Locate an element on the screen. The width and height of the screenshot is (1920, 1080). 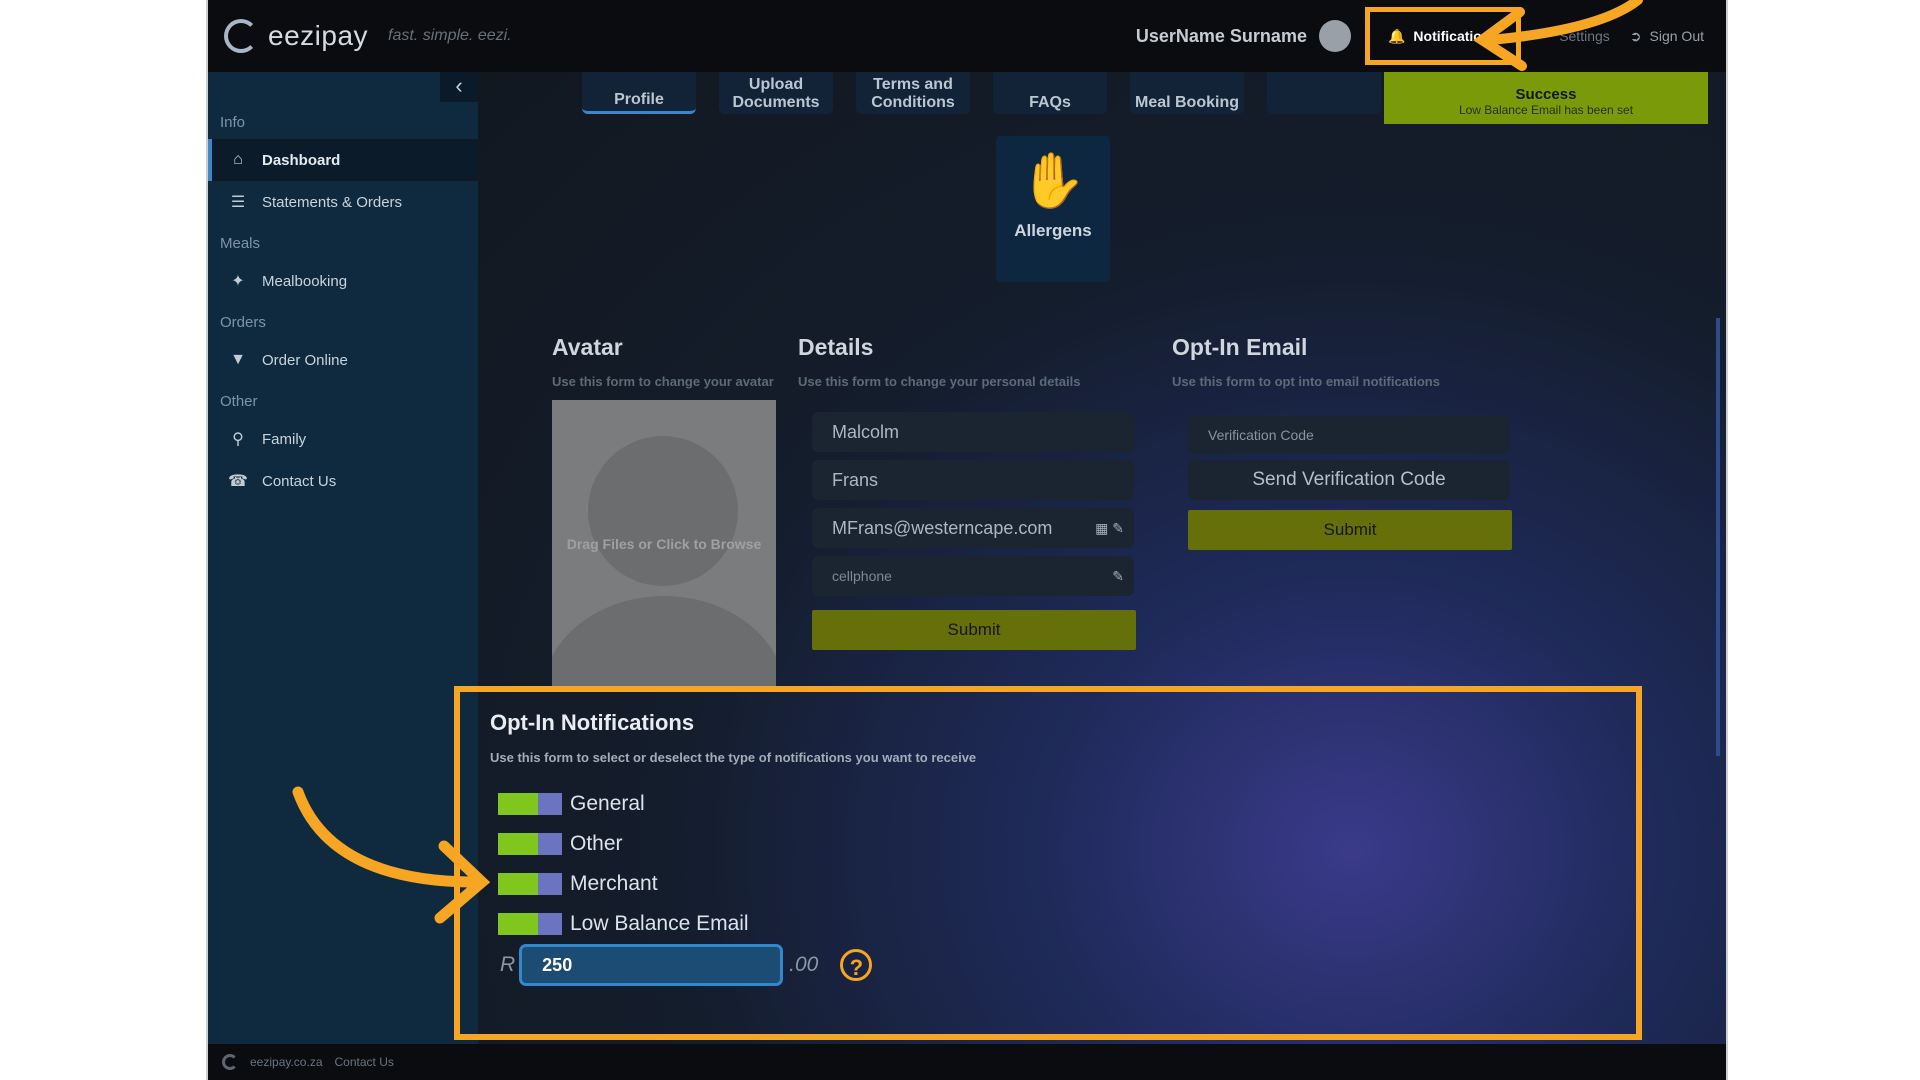
left-arrow is located at coordinates (391, 855).